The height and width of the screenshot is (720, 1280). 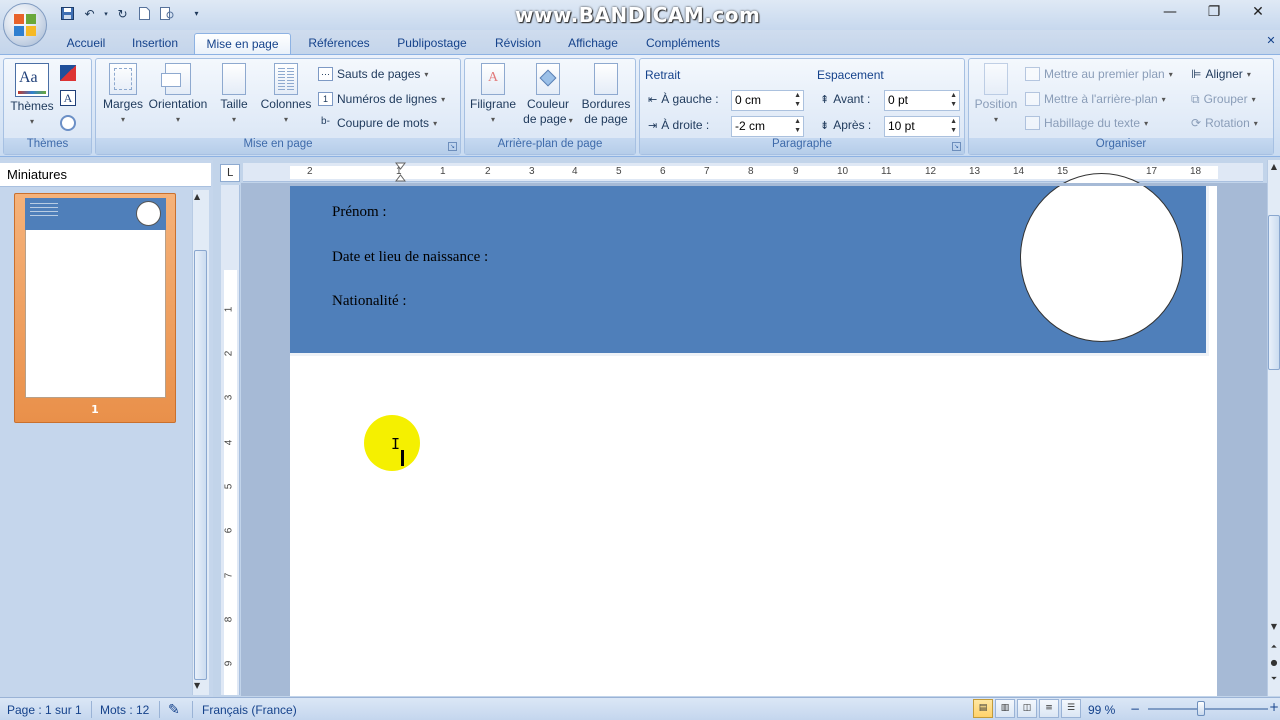 I want to click on web-layout-icon: ◫, so click(x=1027, y=708).